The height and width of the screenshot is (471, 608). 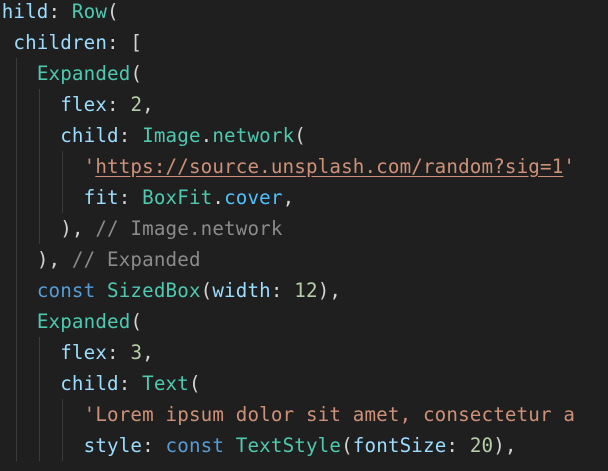 I want to click on code-token-cmt: // Expanded, so click(x=136, y=259).